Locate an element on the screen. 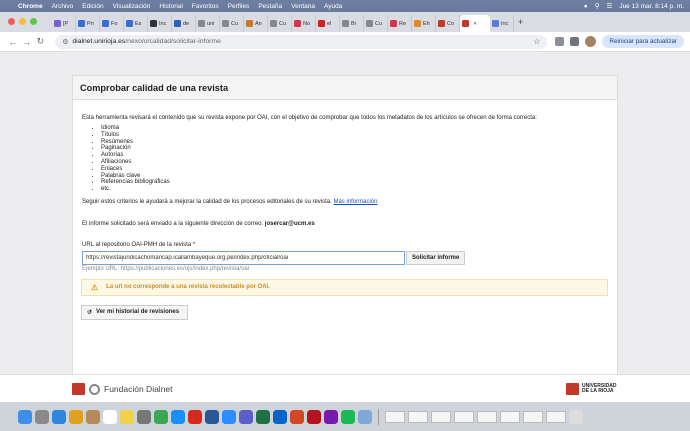 The width and height of the screenshot is (690, 431). menu-historial: Historial is located at coordinates (170, 6).